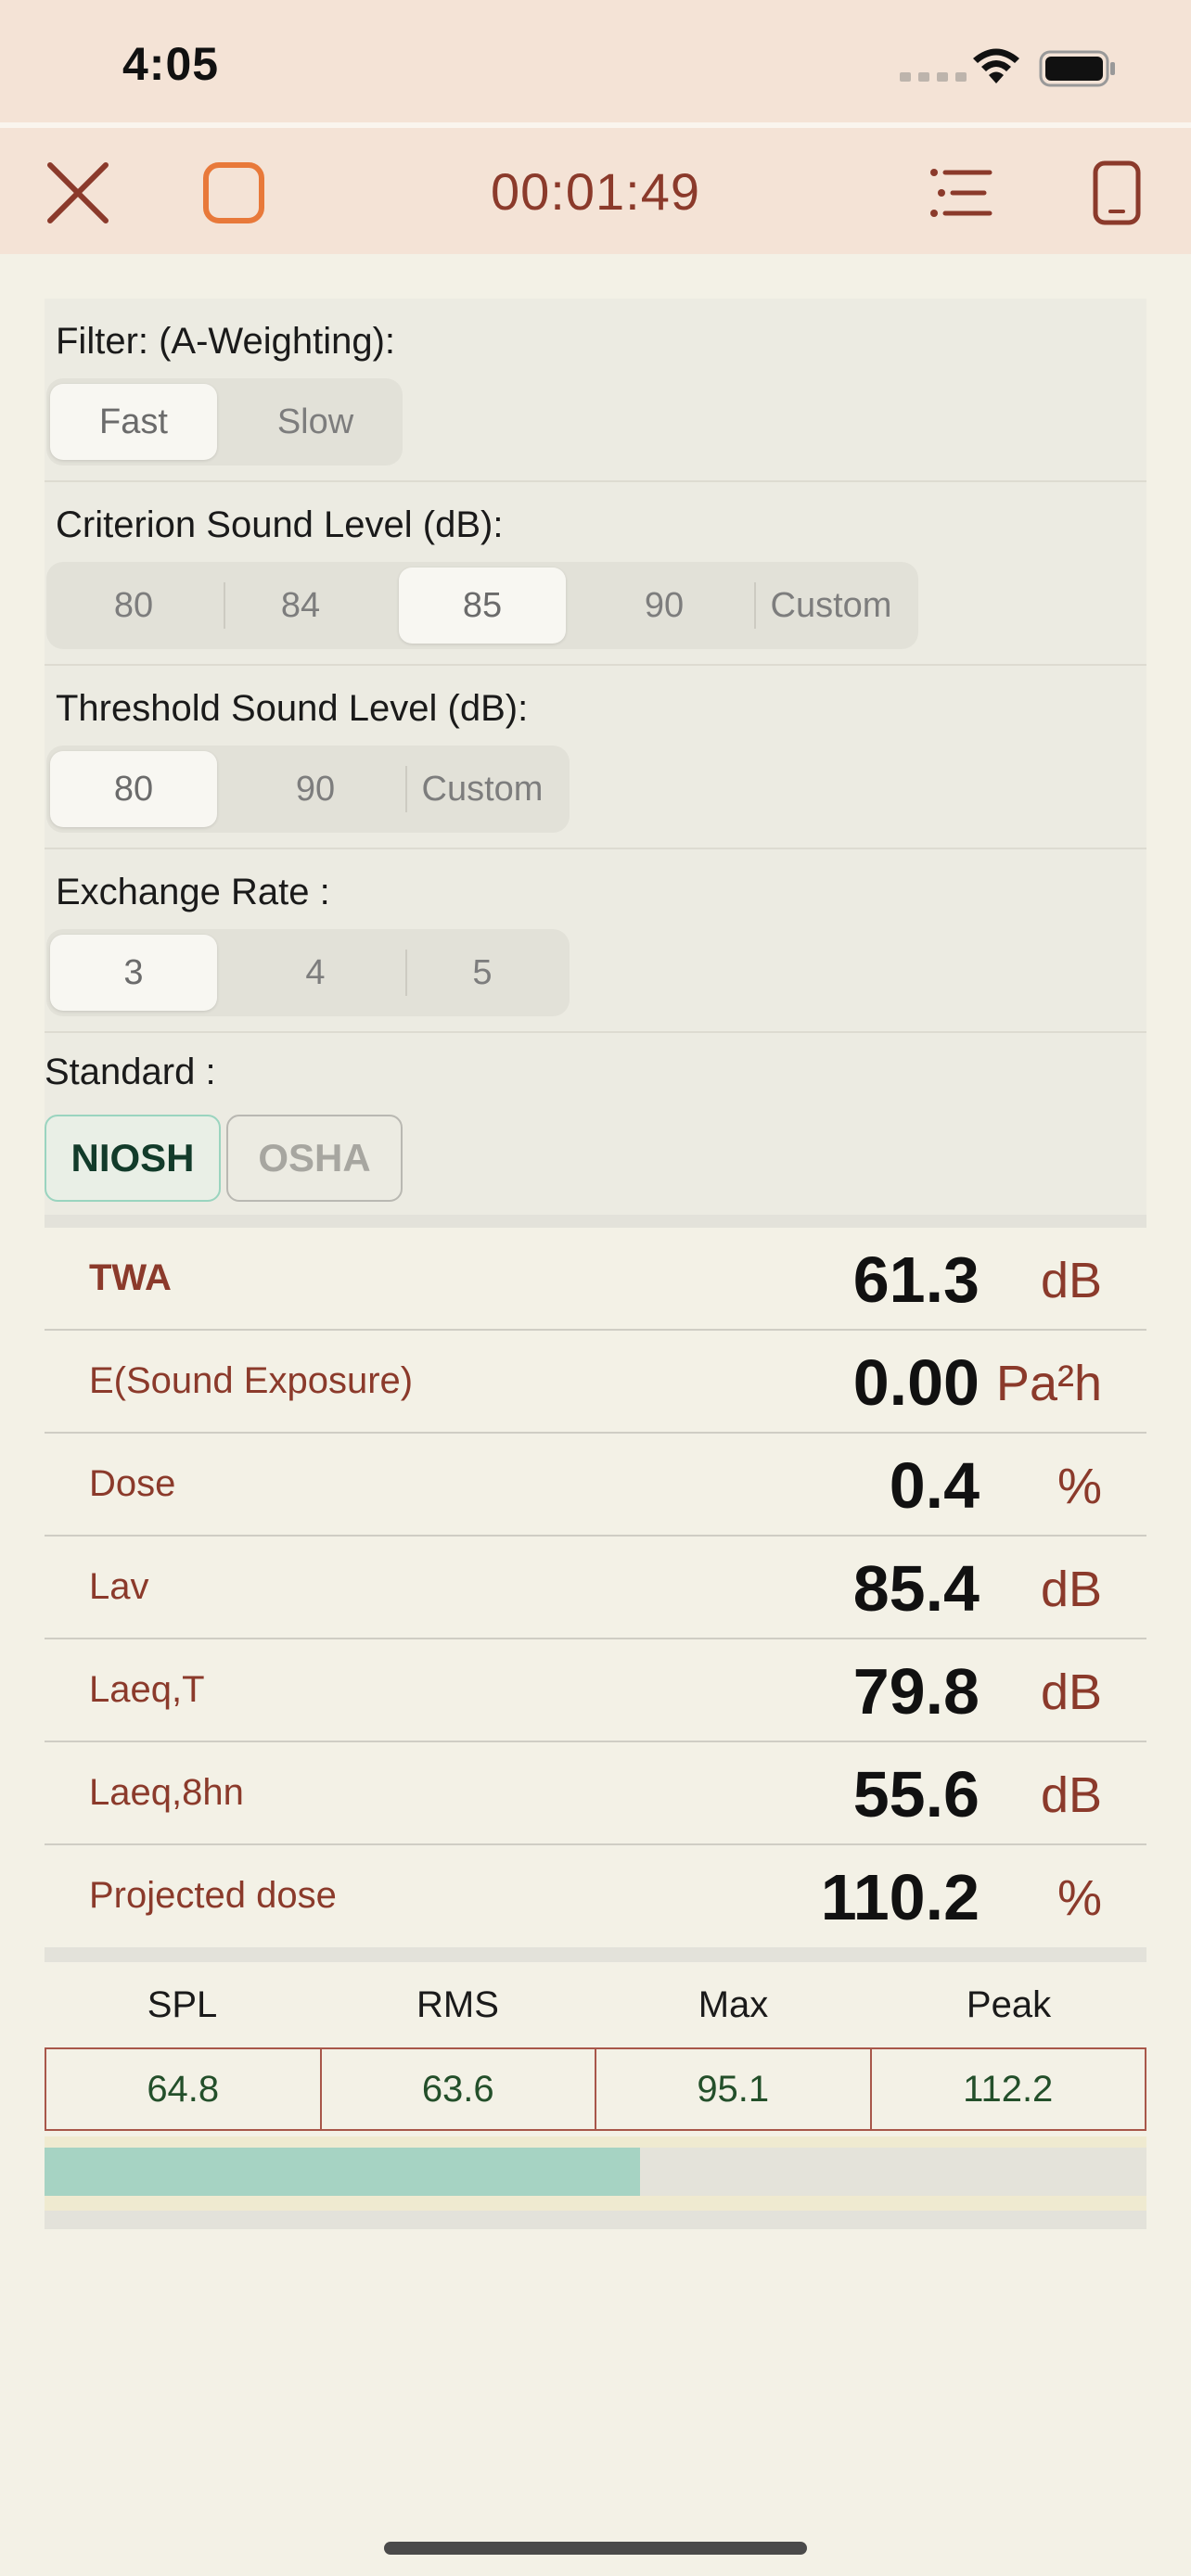 This screenshot has height=2576, width=1191. What do you see at coordinates (595, 941) in the screenshot?
I see `exchange-rate-setting: Exchange Rate : 3 4 5` at bounding box center [595, 941].